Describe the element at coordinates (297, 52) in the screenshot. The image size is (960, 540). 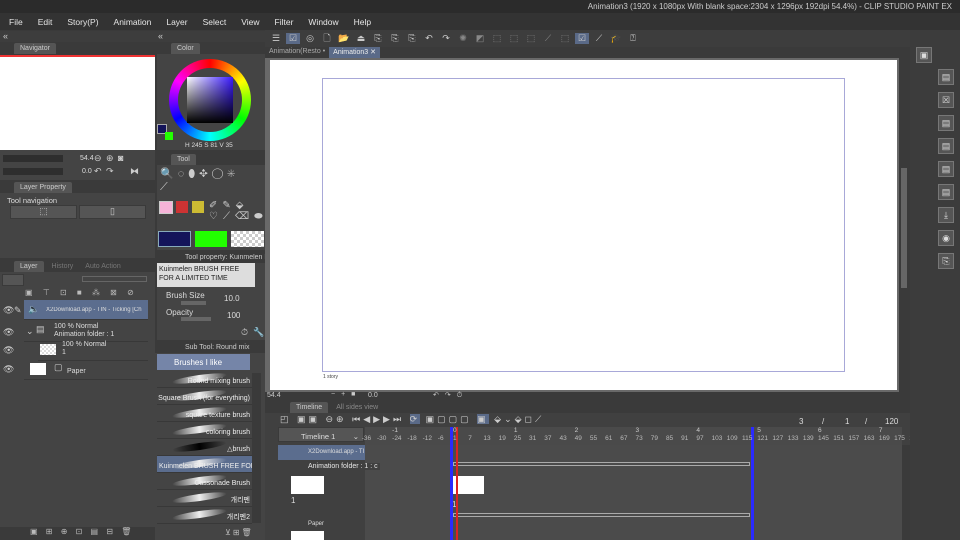
I see `tab-animation-resto: Animation(Resto •` at that location.